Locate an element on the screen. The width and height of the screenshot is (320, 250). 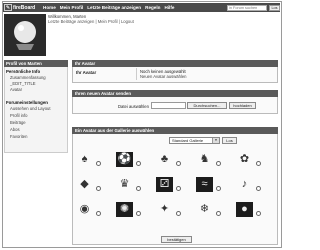
sidebar-item-layout: Aussehen und Layout is located at coordinates (30, 108).